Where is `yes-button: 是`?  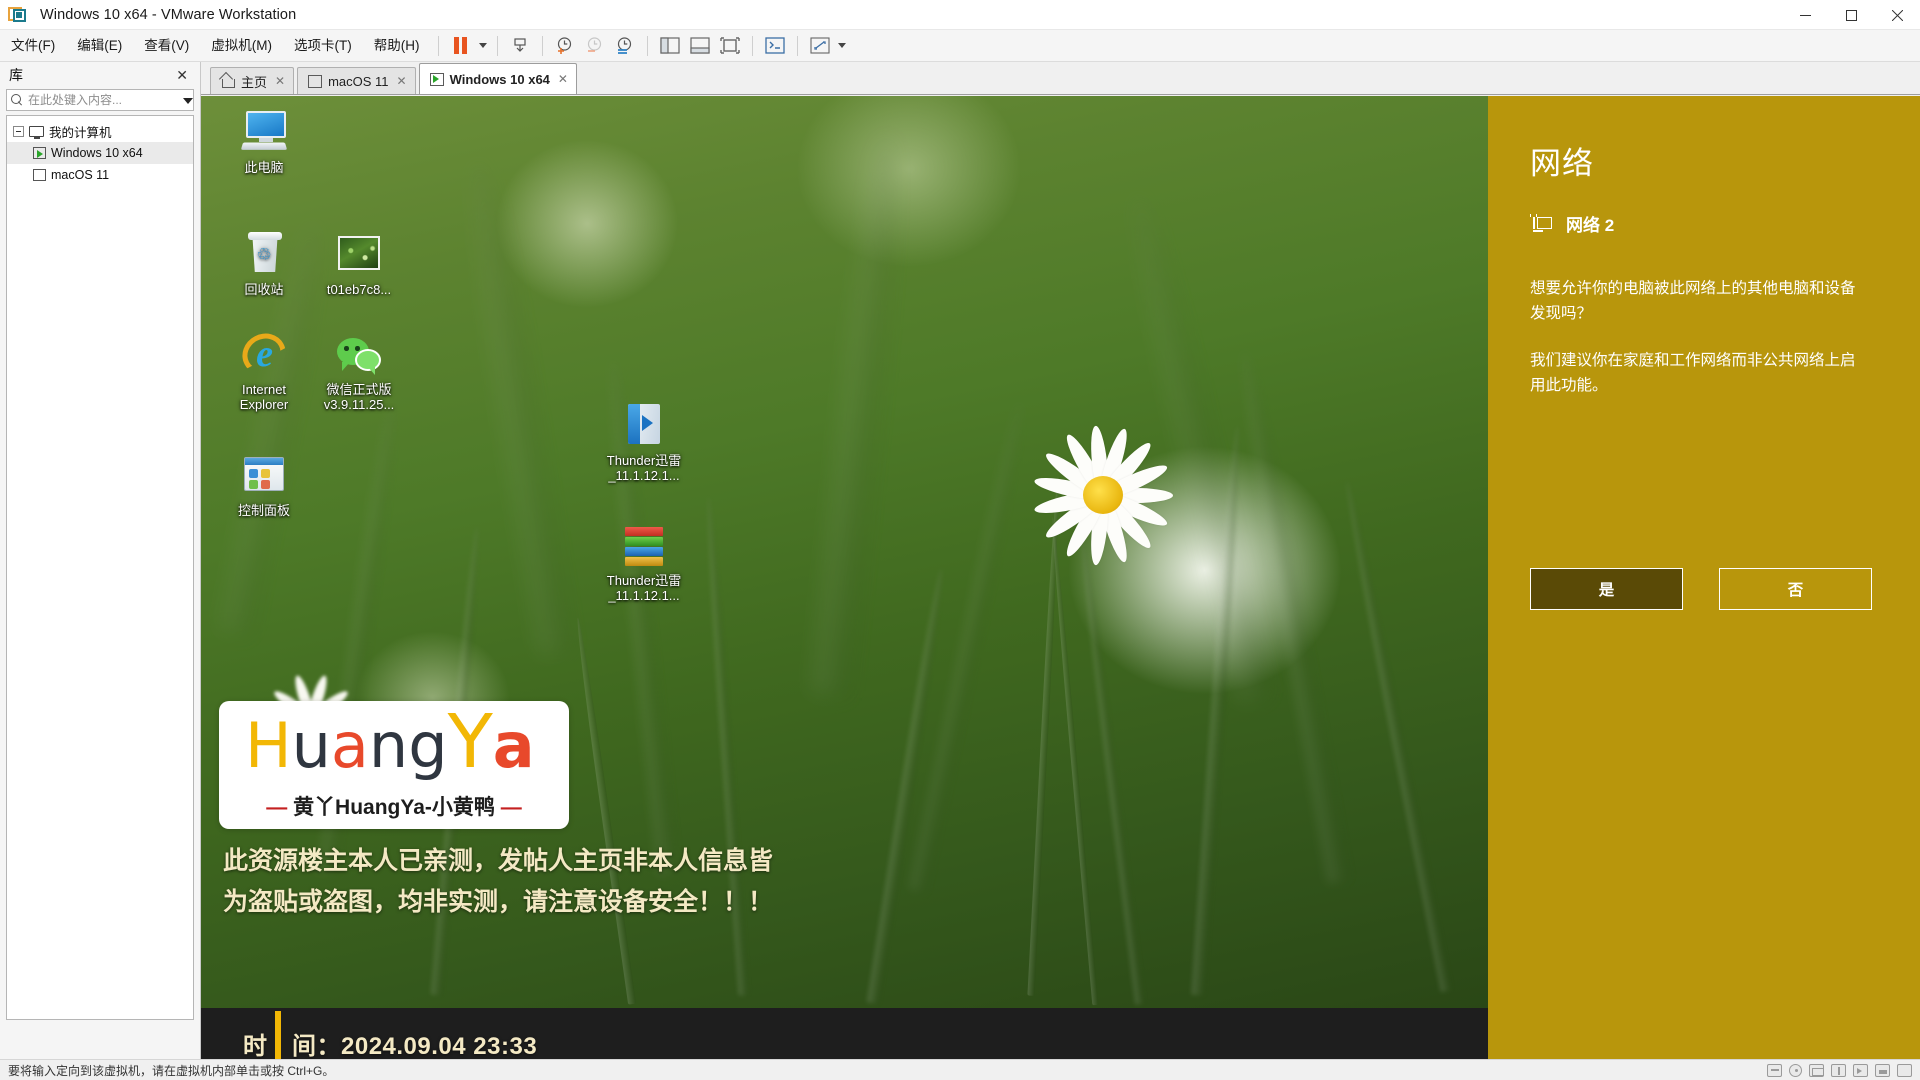
yes-button: 是 is located at coordinates (1606, 589).